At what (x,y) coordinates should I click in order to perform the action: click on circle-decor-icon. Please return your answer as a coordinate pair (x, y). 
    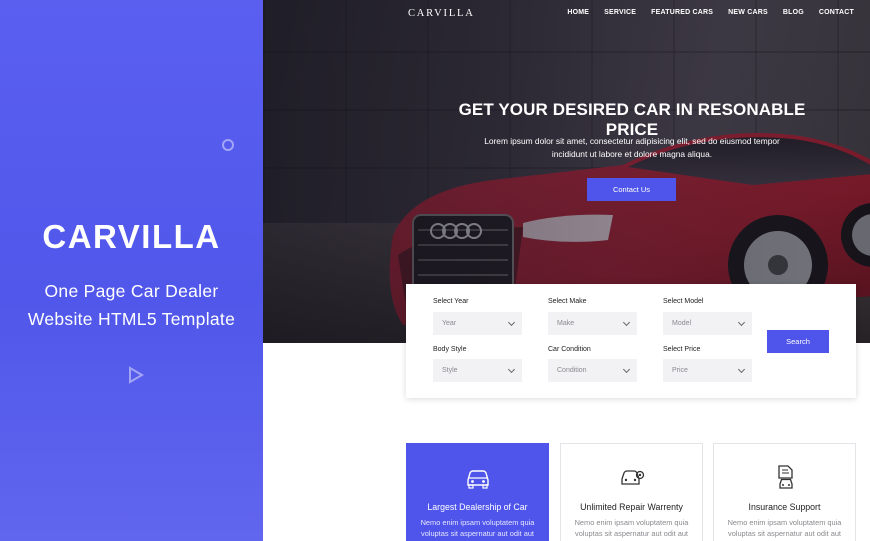
    Looking at the image, I should click on (228, 145).